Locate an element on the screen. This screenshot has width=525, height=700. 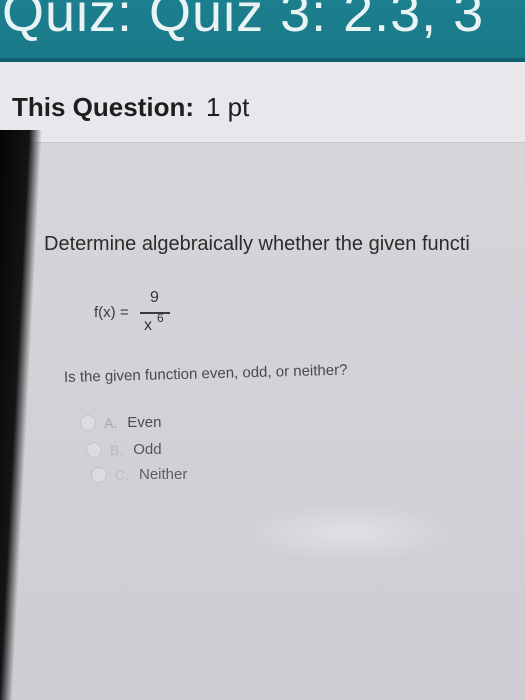
option-label: Odd is located at coordinates (147, 449).